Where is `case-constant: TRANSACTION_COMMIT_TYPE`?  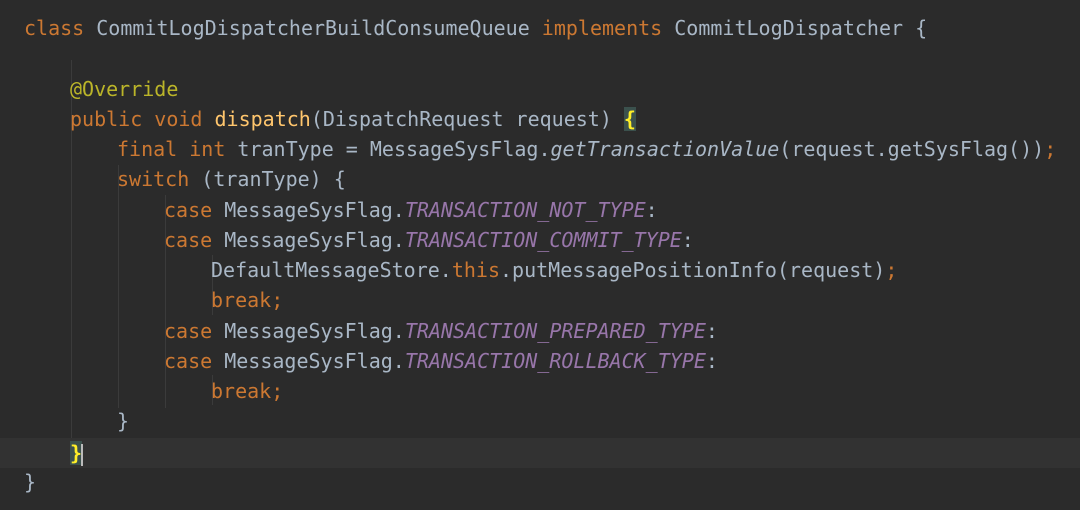
case-constant: TRANSACTION_COMMIT_TYPE is located at coordinates (543, 240).